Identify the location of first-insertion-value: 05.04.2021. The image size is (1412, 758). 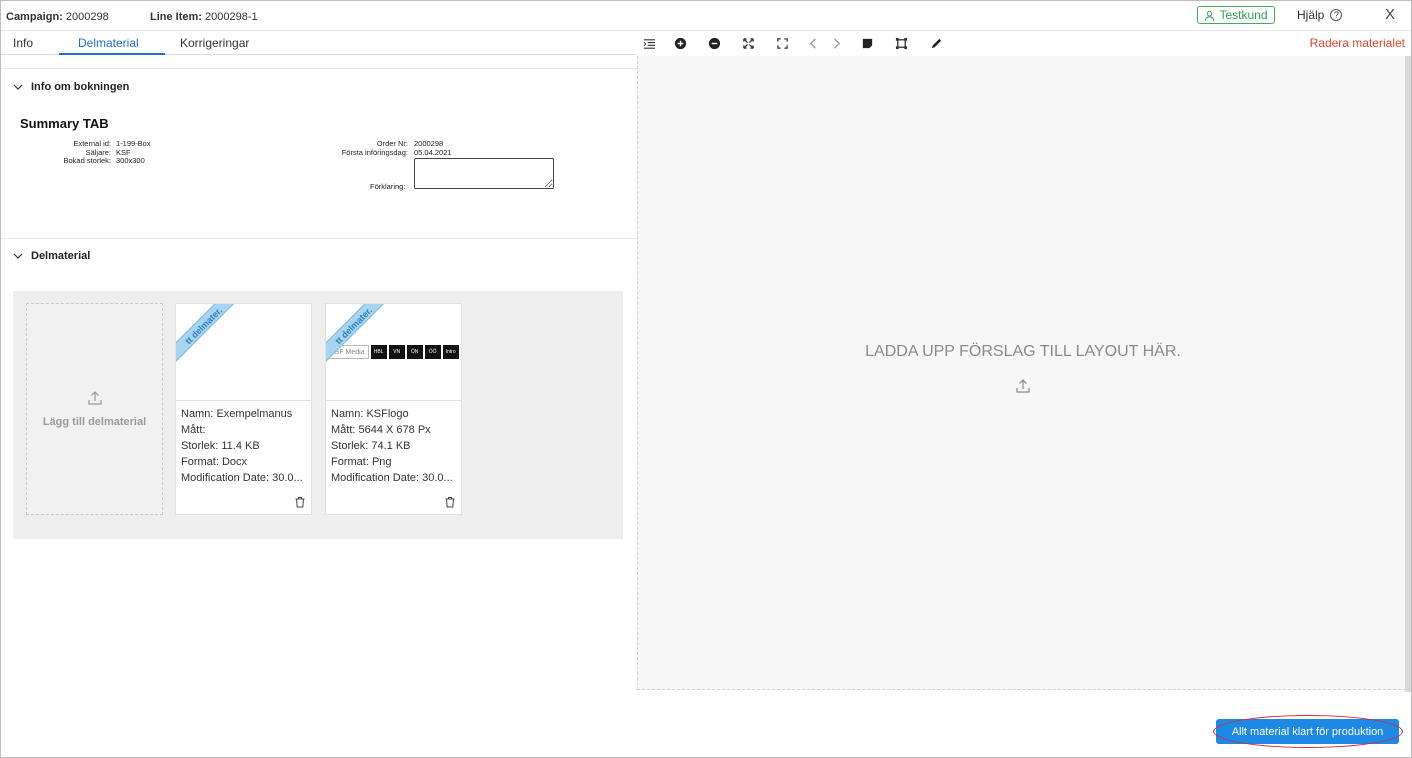
(433, 152).